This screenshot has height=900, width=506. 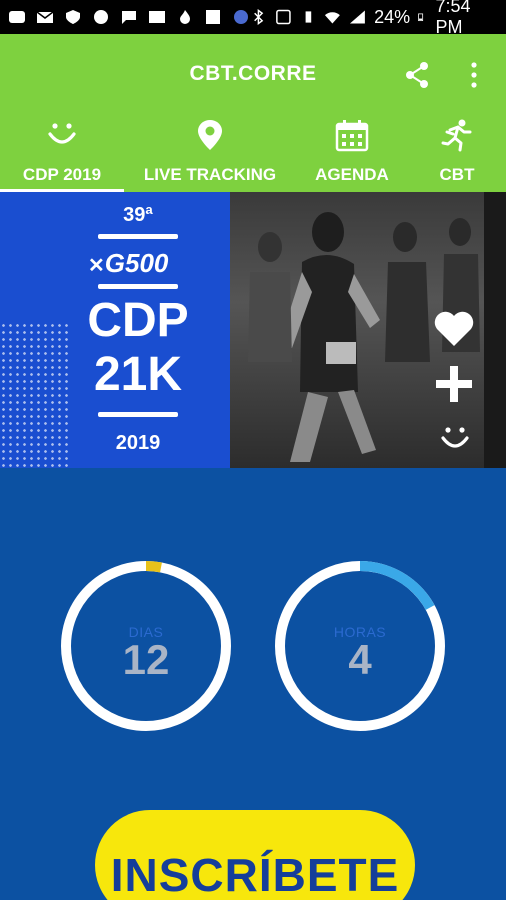 I want to click on race-year: 2019, so click(x=138, y=443).